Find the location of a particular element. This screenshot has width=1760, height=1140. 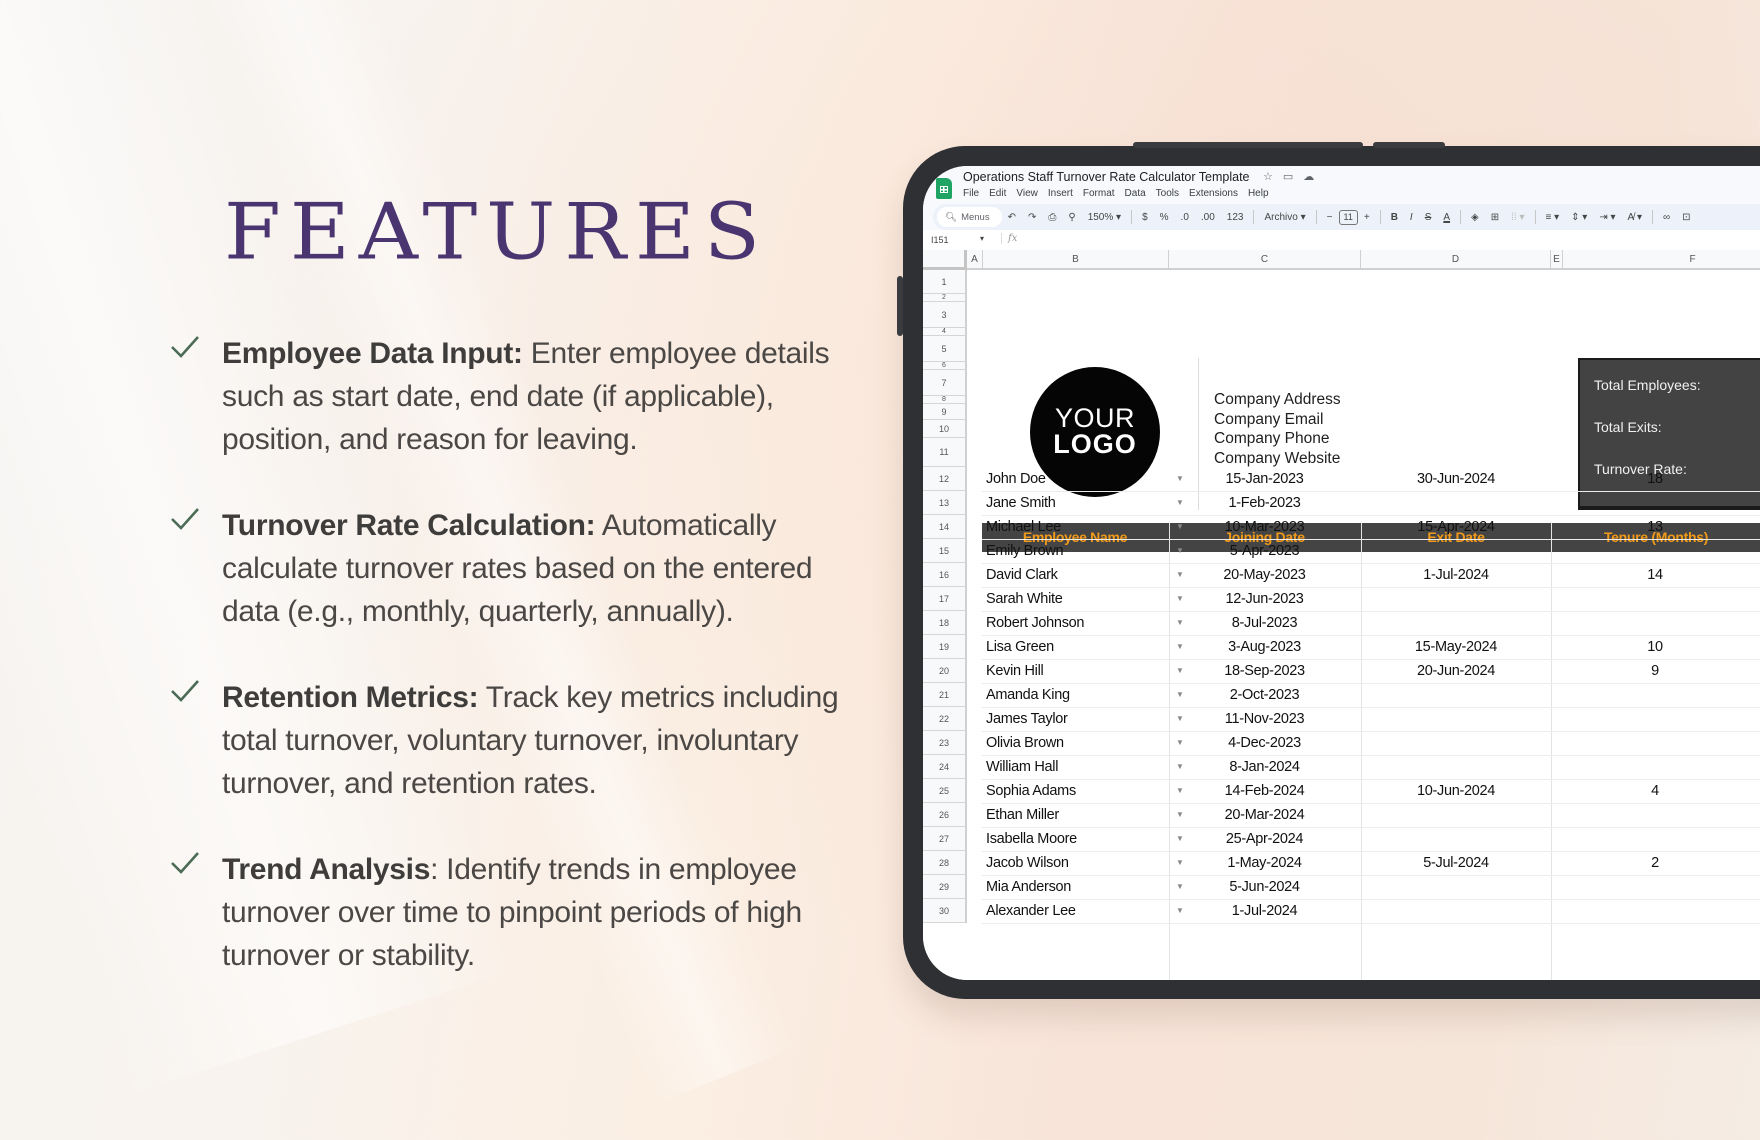

employee-name-cell: Olivia Brown is located at coordinates (1025, 743).